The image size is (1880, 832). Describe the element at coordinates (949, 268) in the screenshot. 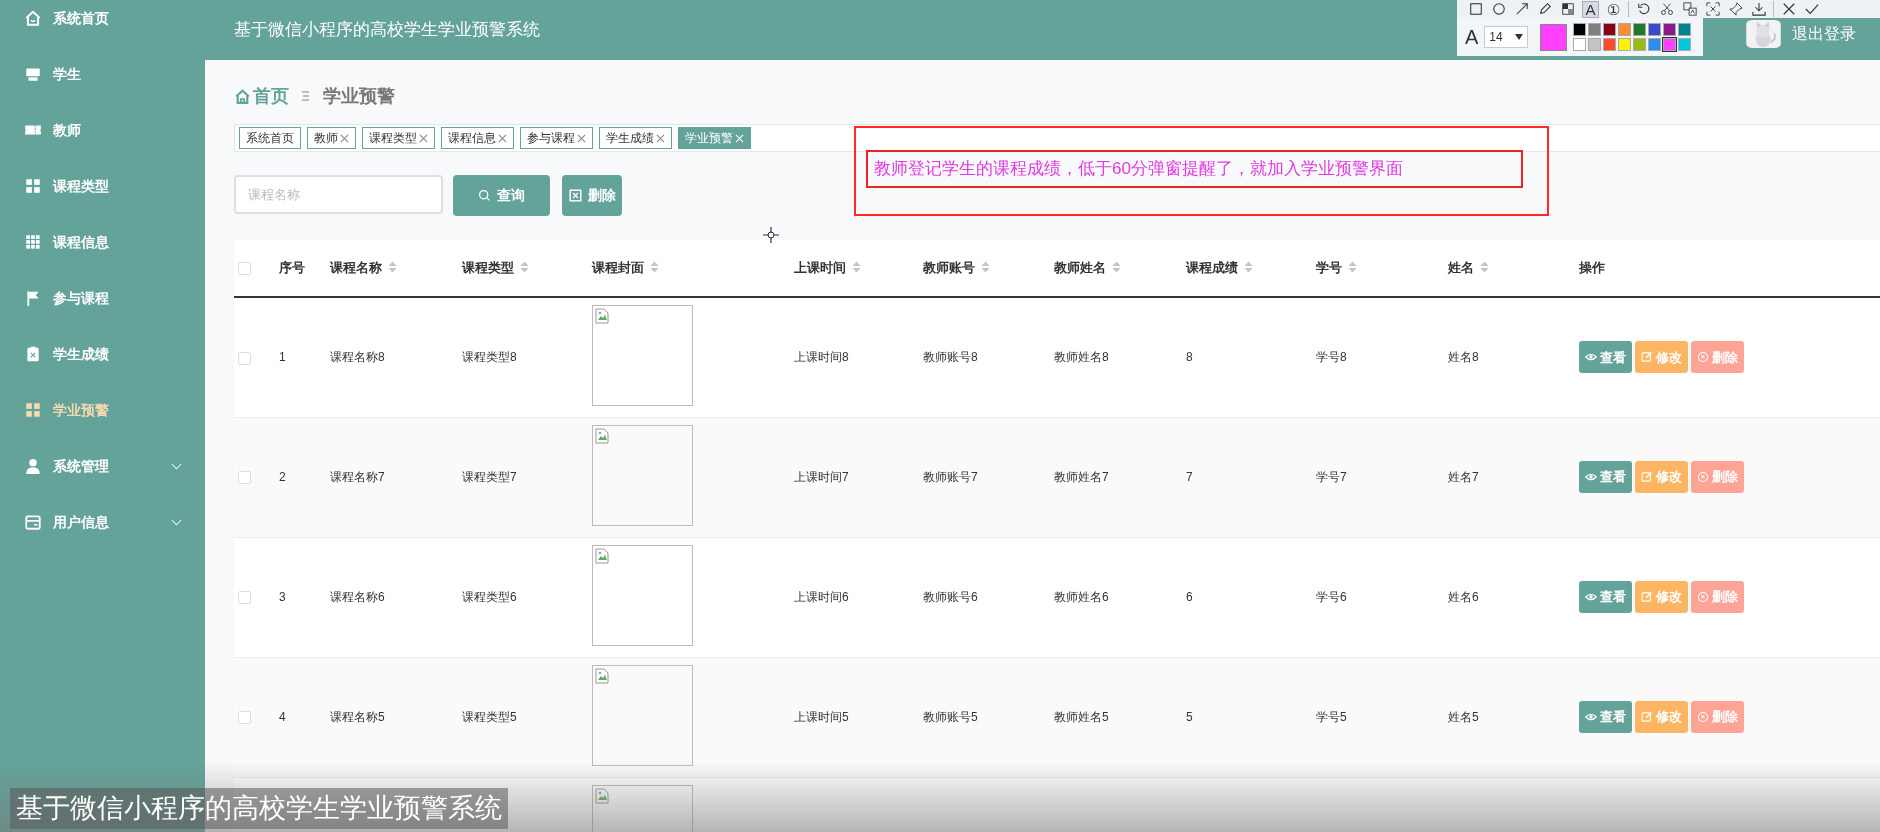

I see `column-header: 教师账号` at that location.